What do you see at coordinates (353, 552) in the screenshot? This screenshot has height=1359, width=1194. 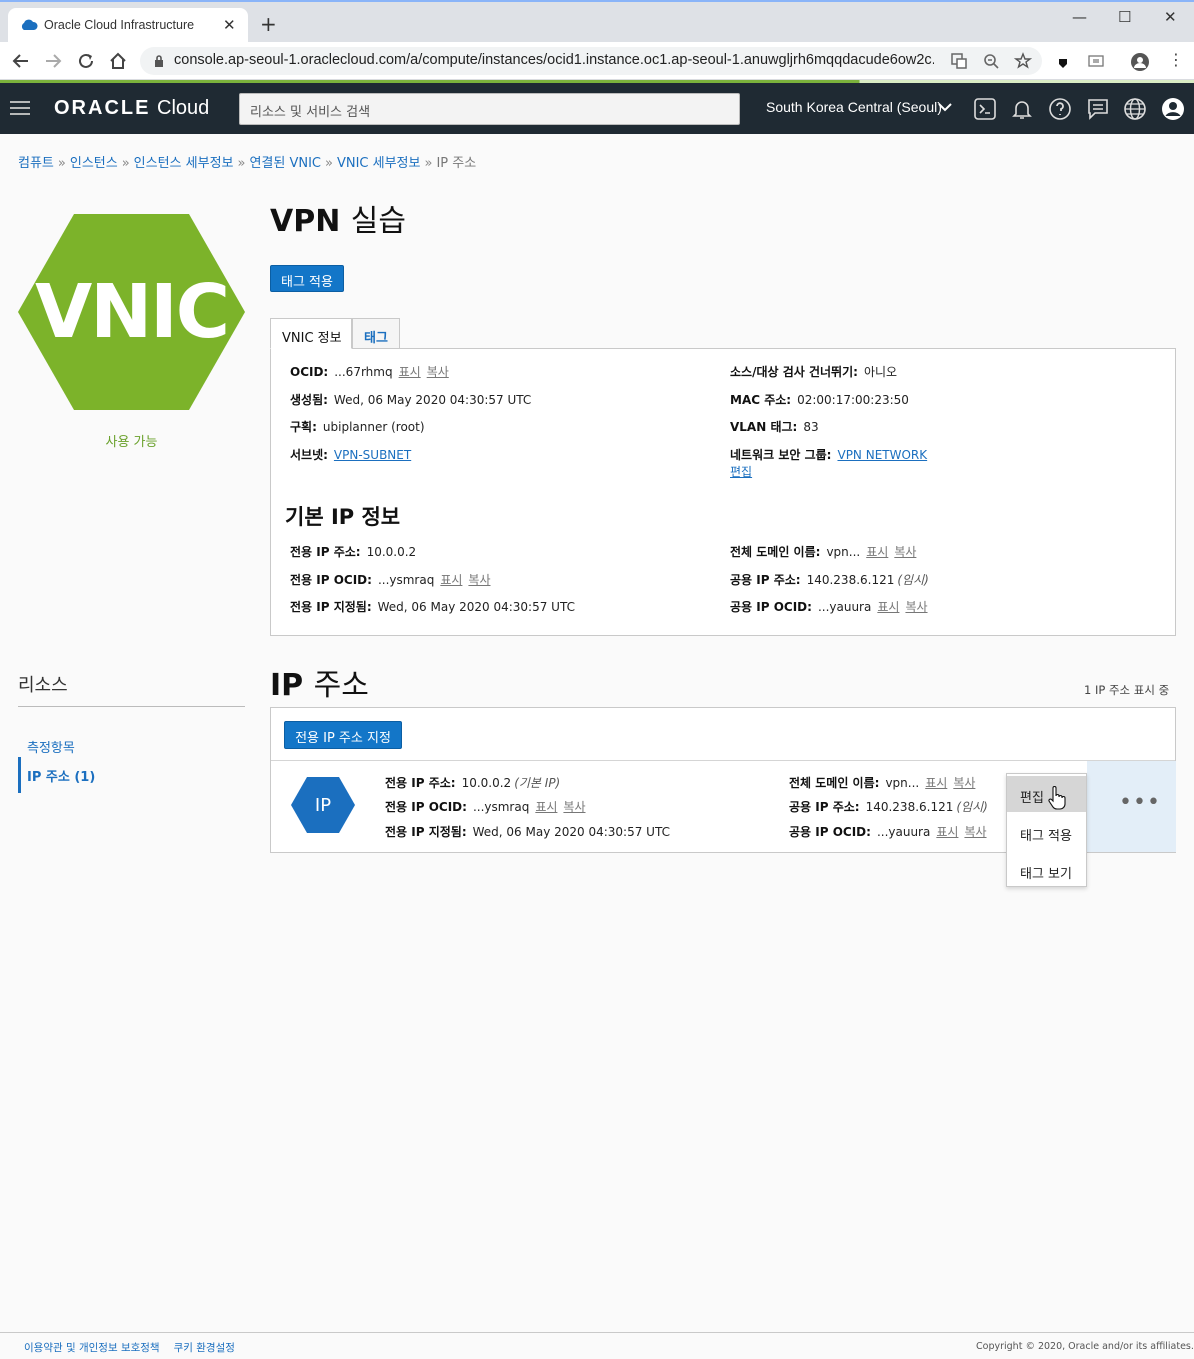 I see `private-ip-field: 전용 IP 주소: 10.0.0.2` at bounding box center [353, 552].